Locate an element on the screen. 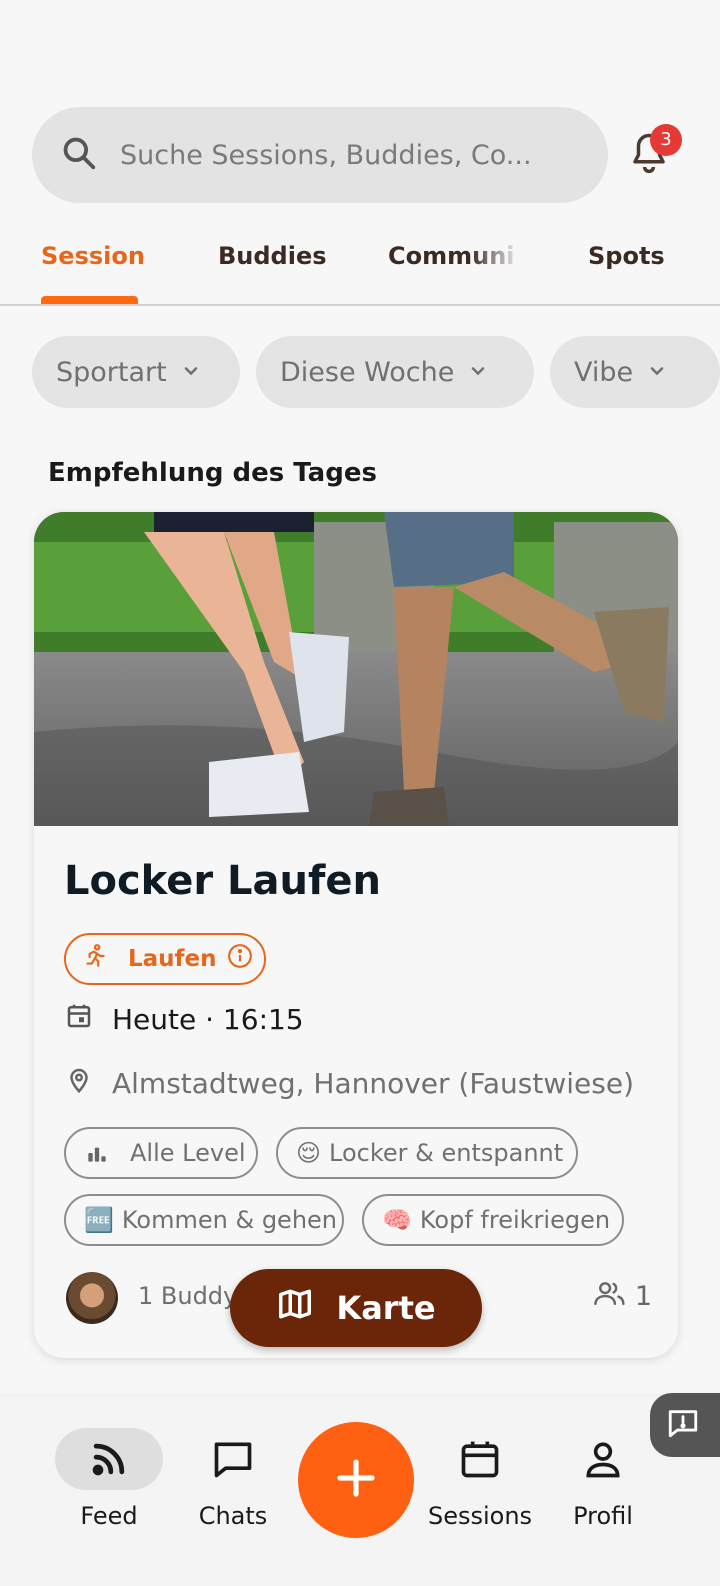 The image size is (720, 1586). tab-fade is located at coordinates (500, 265).